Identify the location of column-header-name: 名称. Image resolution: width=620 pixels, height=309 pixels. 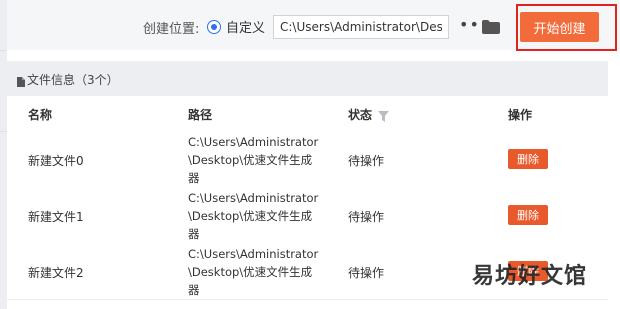
(40, 115).